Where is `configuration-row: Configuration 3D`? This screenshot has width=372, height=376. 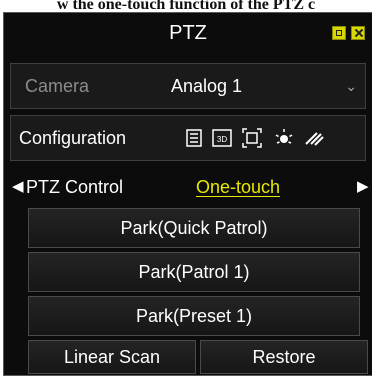
configuration-row: Configuration 3D is located at coordinates (188, 138).